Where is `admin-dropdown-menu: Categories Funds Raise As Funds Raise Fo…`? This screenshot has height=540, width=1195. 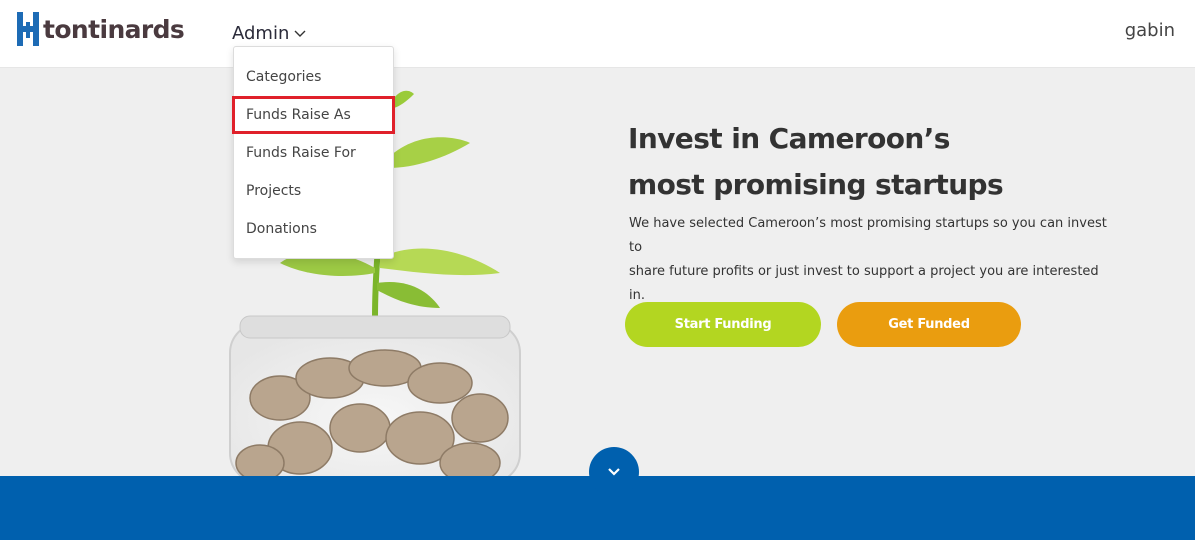
admin-dropdown-menu: Categories Funds Raise As Funds Raise Fo… is located at coordinates (313, 152).